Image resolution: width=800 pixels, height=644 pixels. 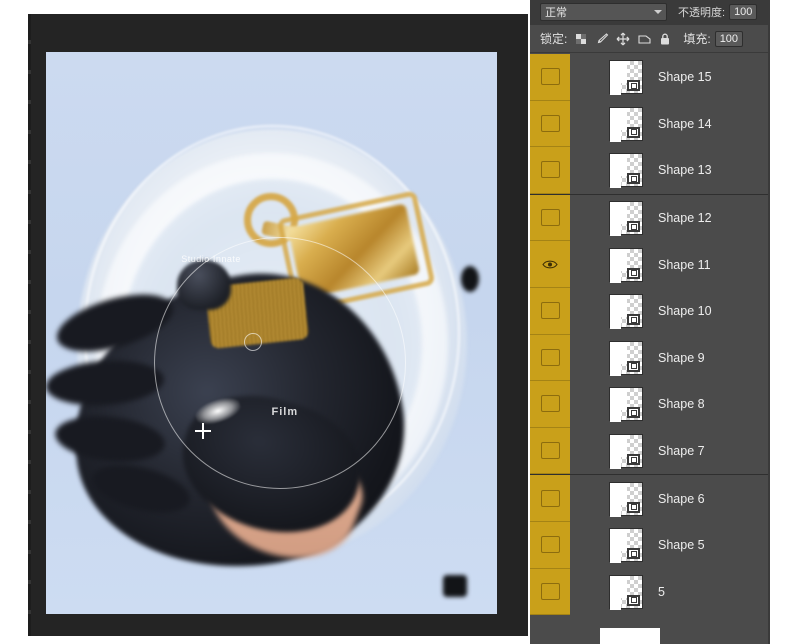 I want to click on layer-row: Shape 10, so click(x=650, y=311).